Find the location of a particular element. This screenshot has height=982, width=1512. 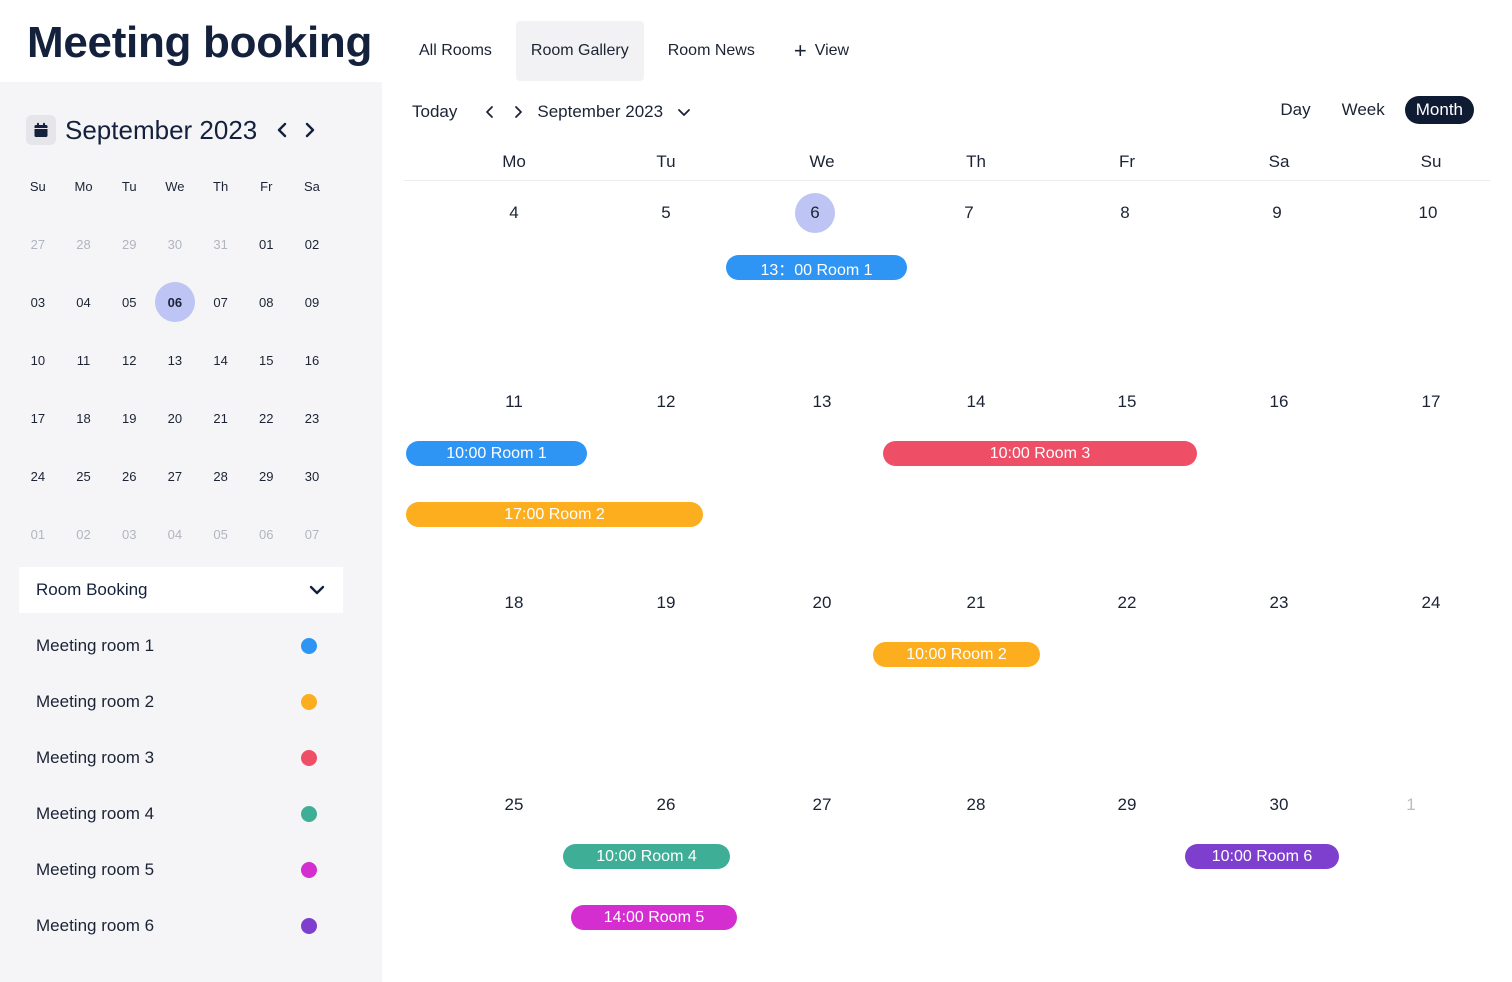

prev-month-button is located at coordinates (490, 112).